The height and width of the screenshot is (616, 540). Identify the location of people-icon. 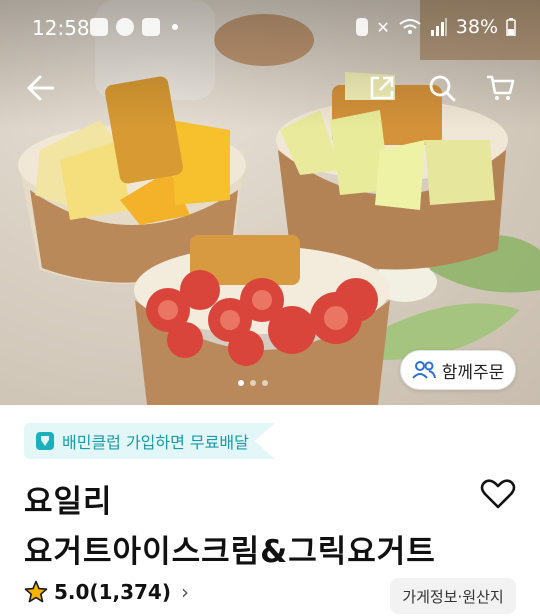
(423, 370).